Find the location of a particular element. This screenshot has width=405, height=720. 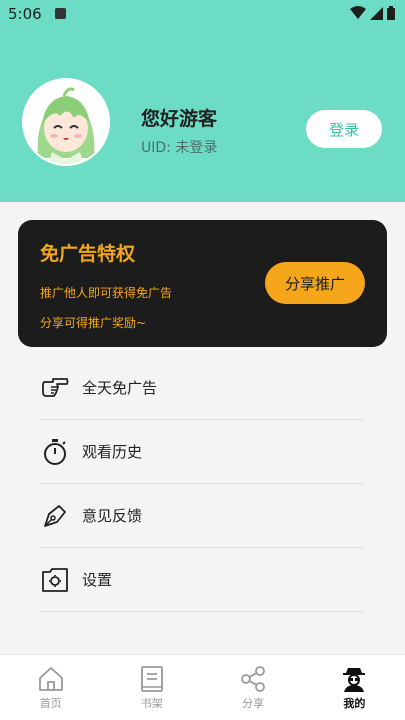

battery-icon is located at coordinates (391, 13).